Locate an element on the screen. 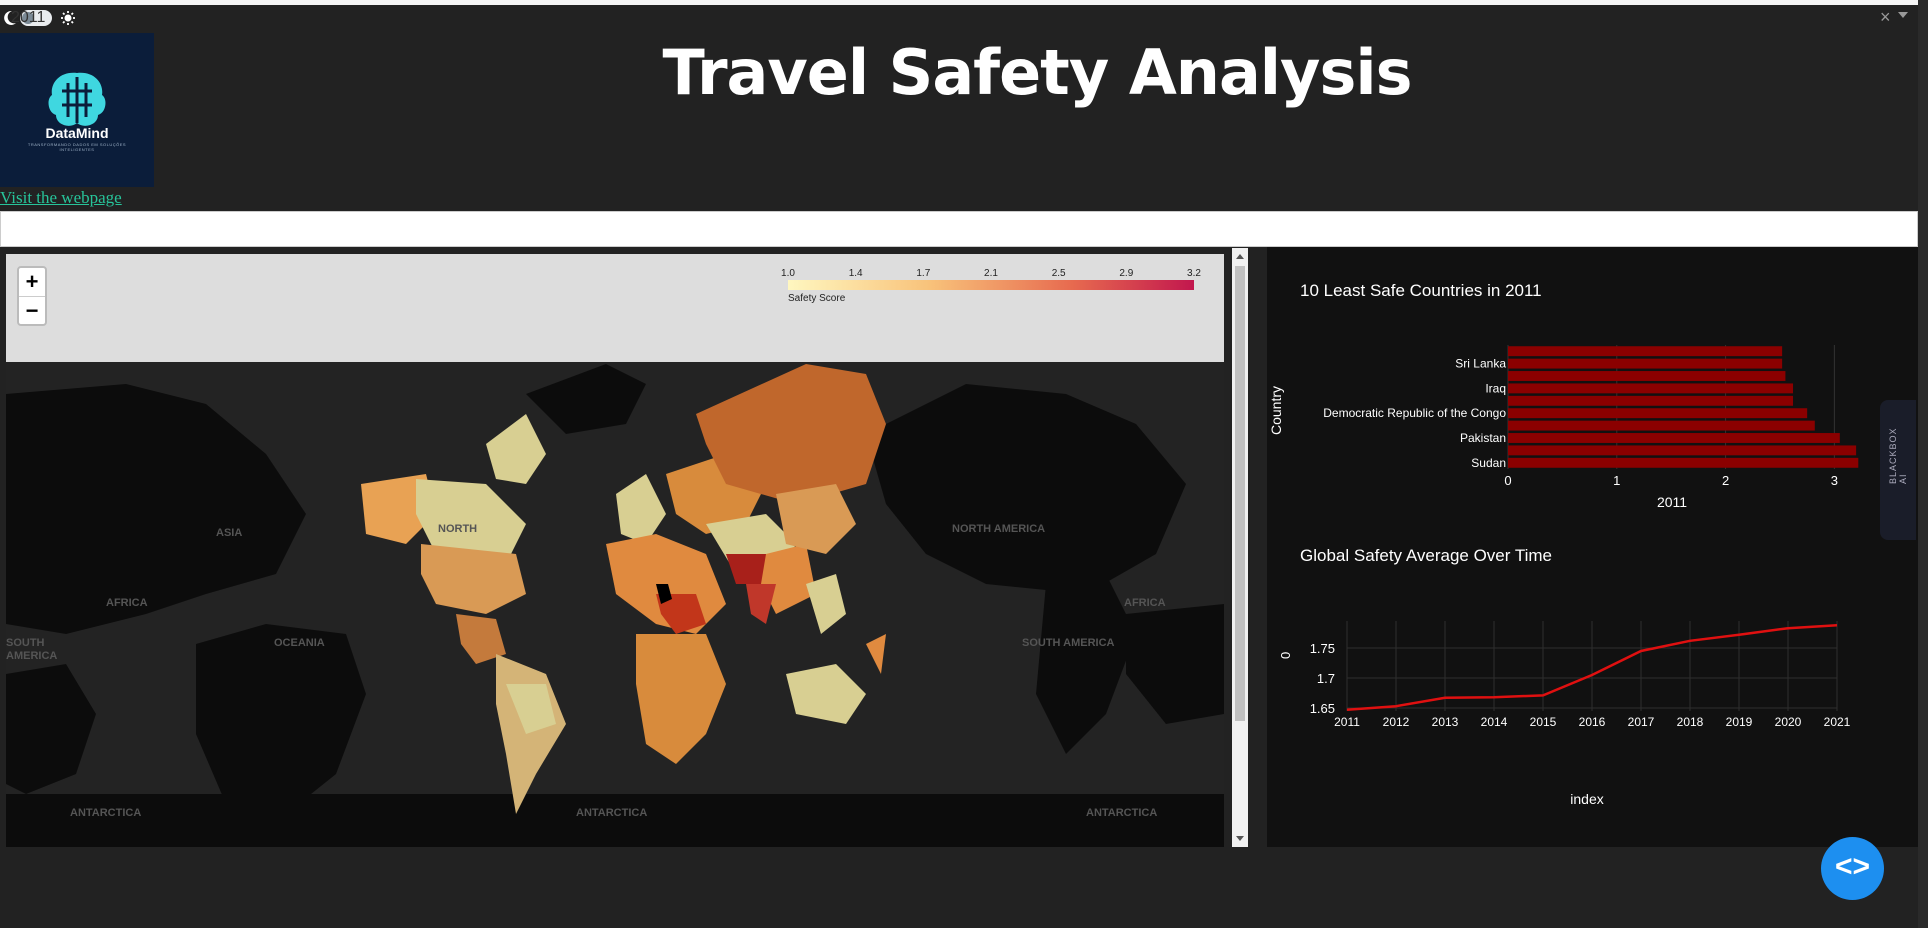  bar-xtick-label: 1 is located at coordinates (1616, 480).